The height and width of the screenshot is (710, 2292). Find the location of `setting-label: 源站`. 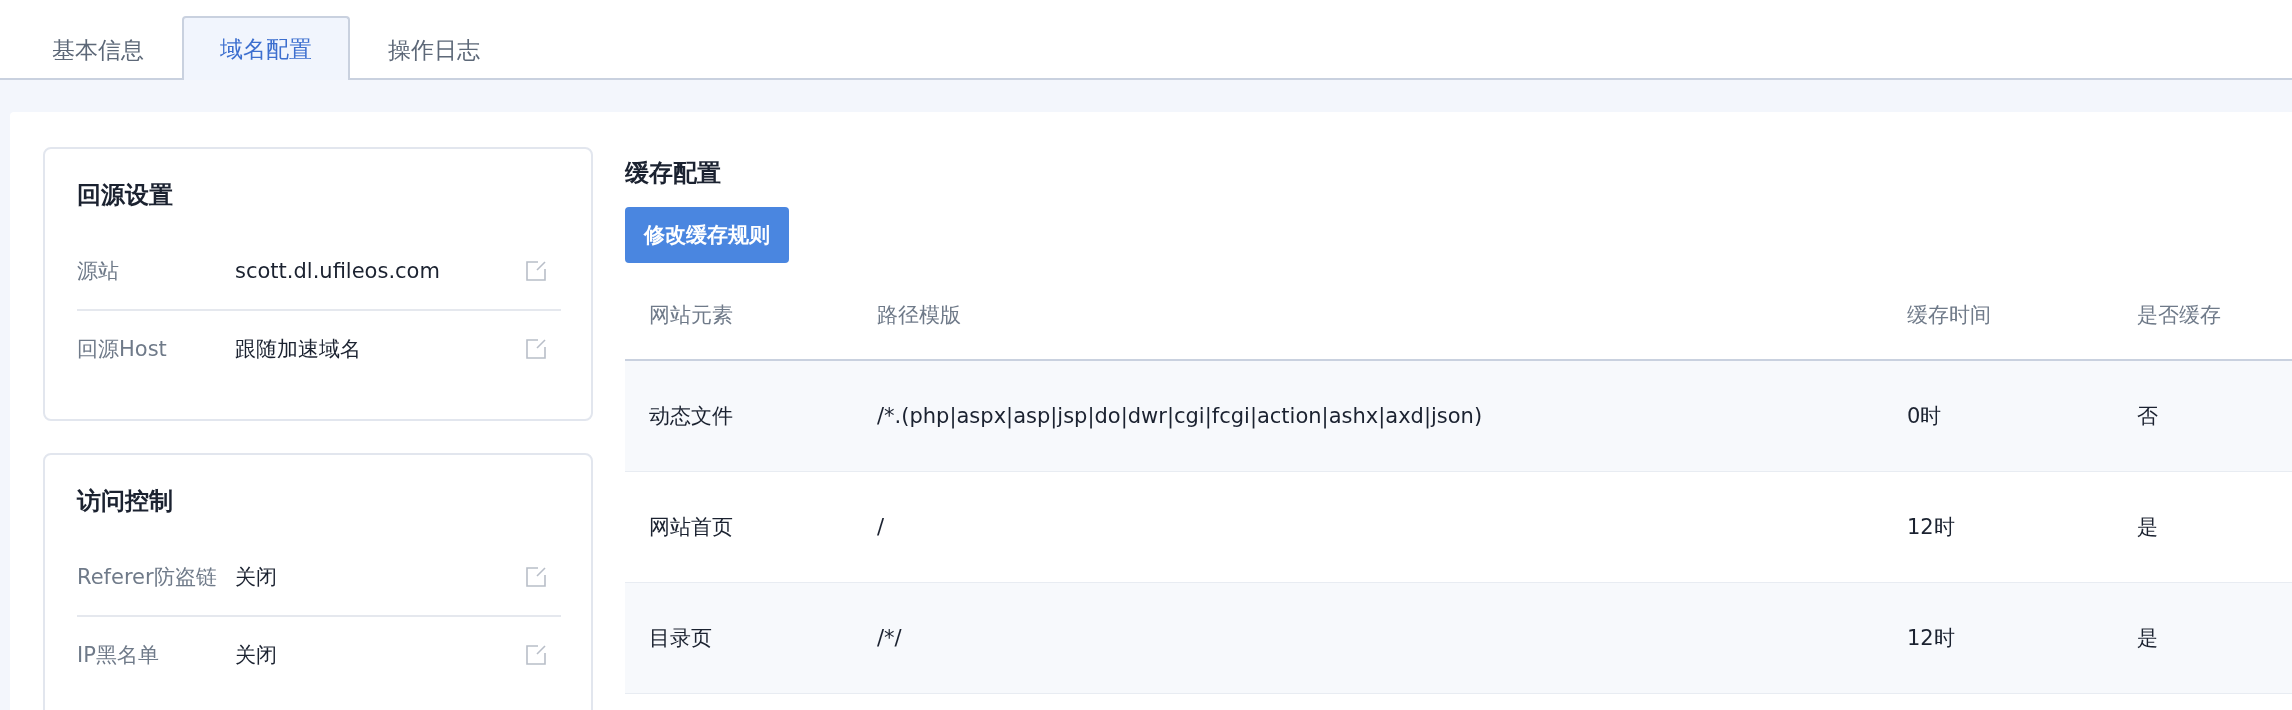

setting-label: 源站 is located at coordinates (98, 271).